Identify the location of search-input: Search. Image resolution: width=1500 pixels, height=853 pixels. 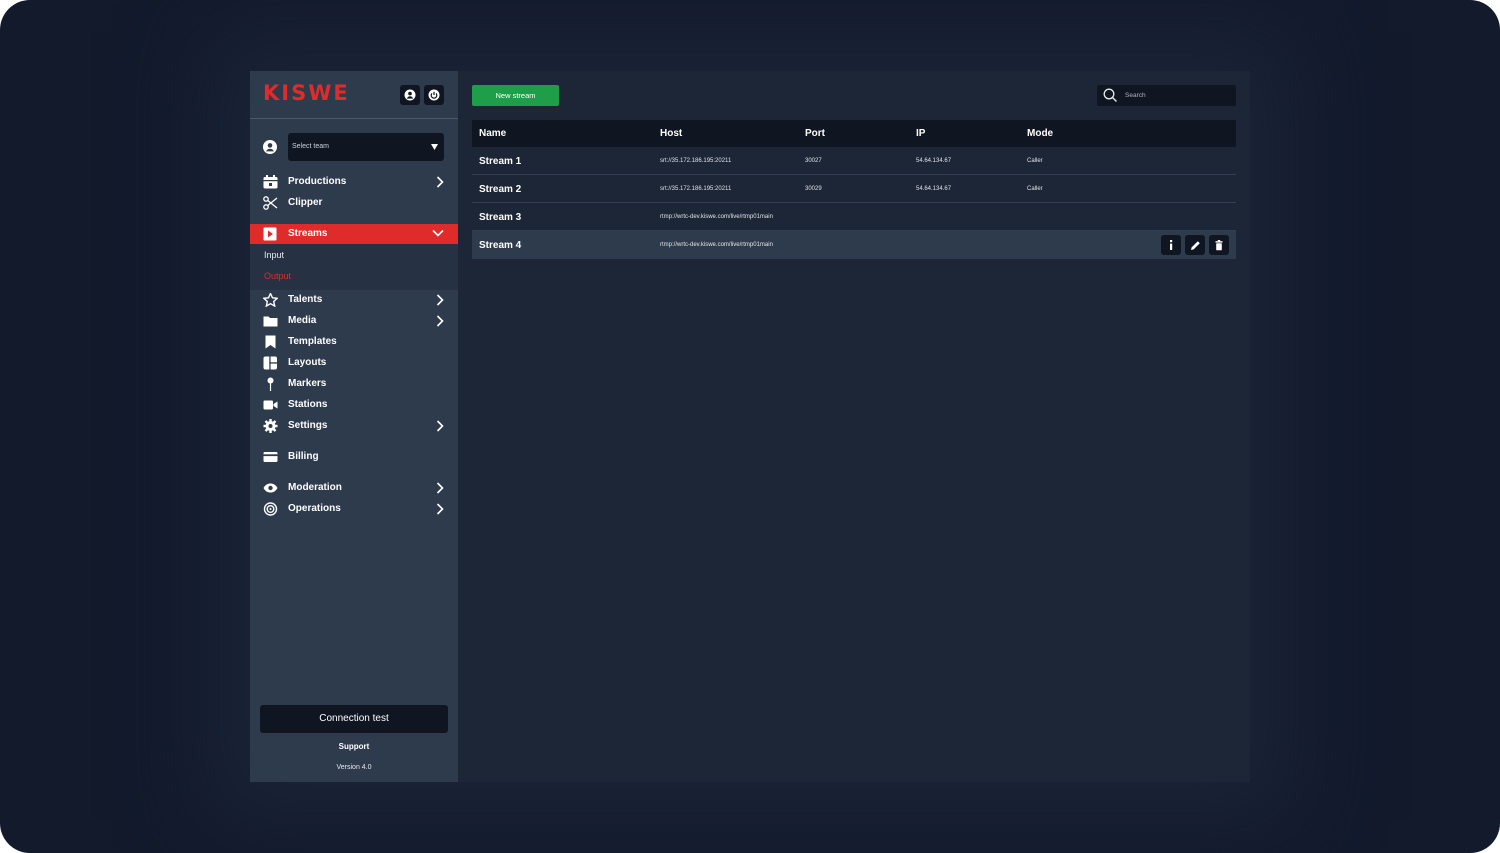
(1135, 95).